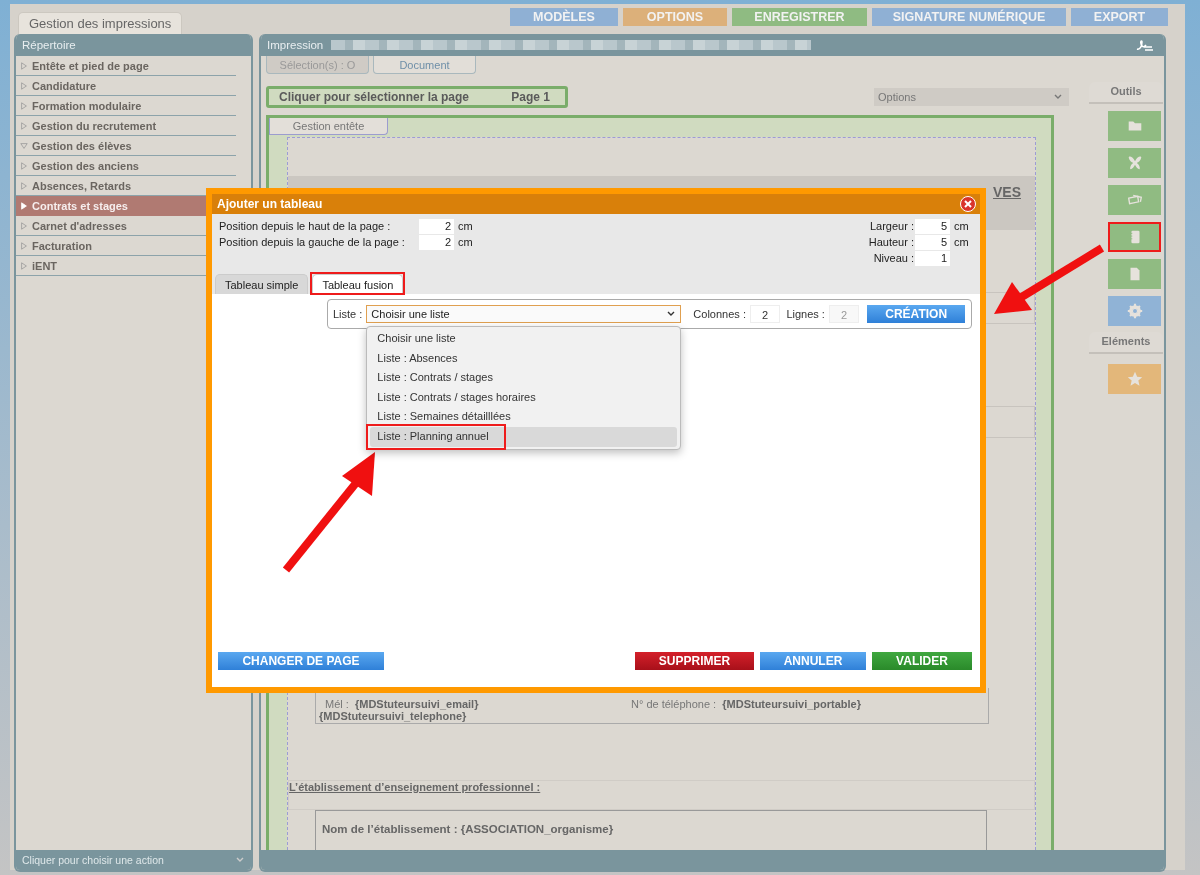 The height and width of the screenshot is (875, 1200). Describe the element at coordinates (126, 166) in the screenshot. I see `sidebar-item: Gestion des anciens` at that location.